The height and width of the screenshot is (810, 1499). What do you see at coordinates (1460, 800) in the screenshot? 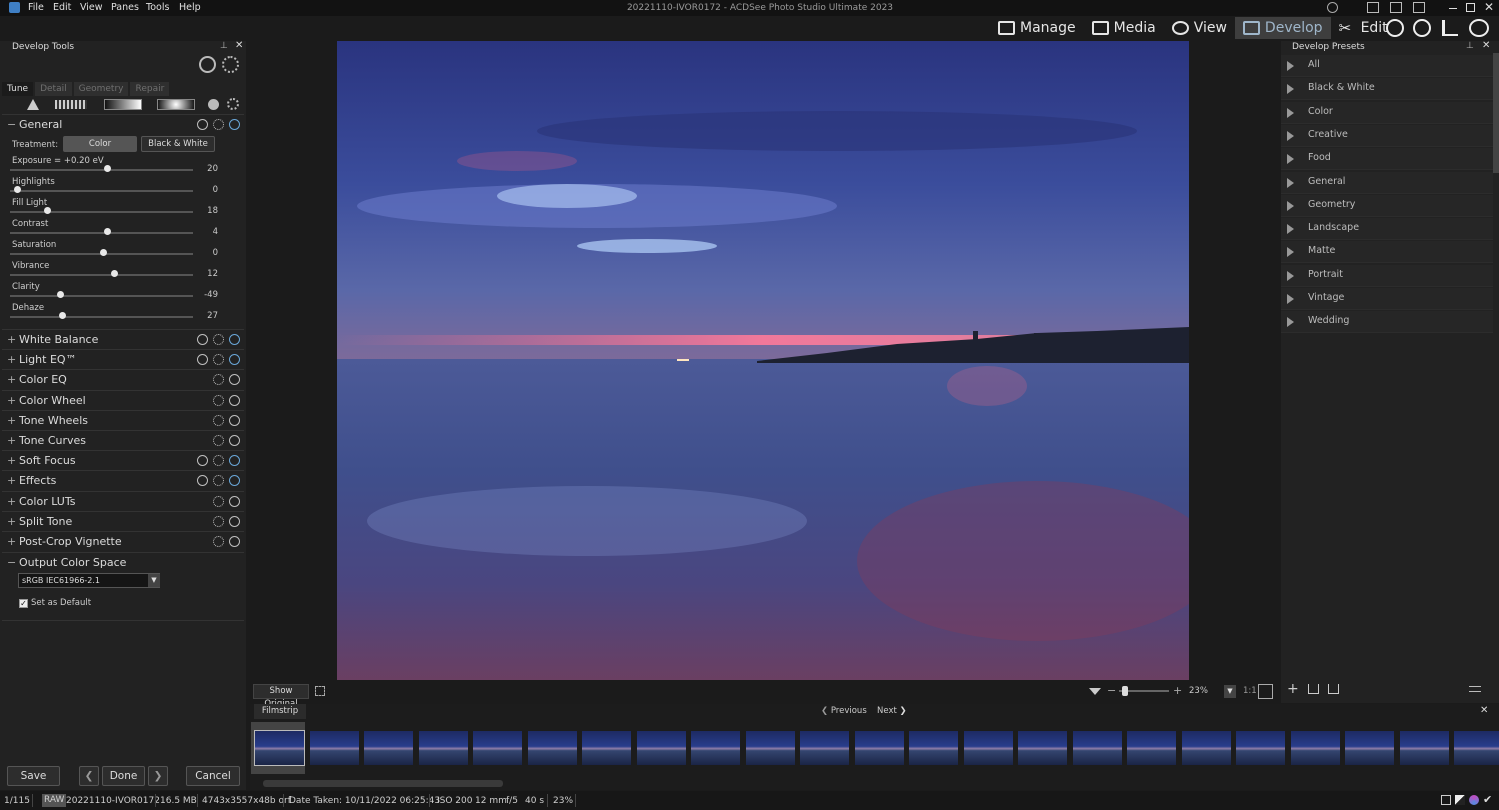
I see `status-edit-icon` at bounding box center [1460, 800].